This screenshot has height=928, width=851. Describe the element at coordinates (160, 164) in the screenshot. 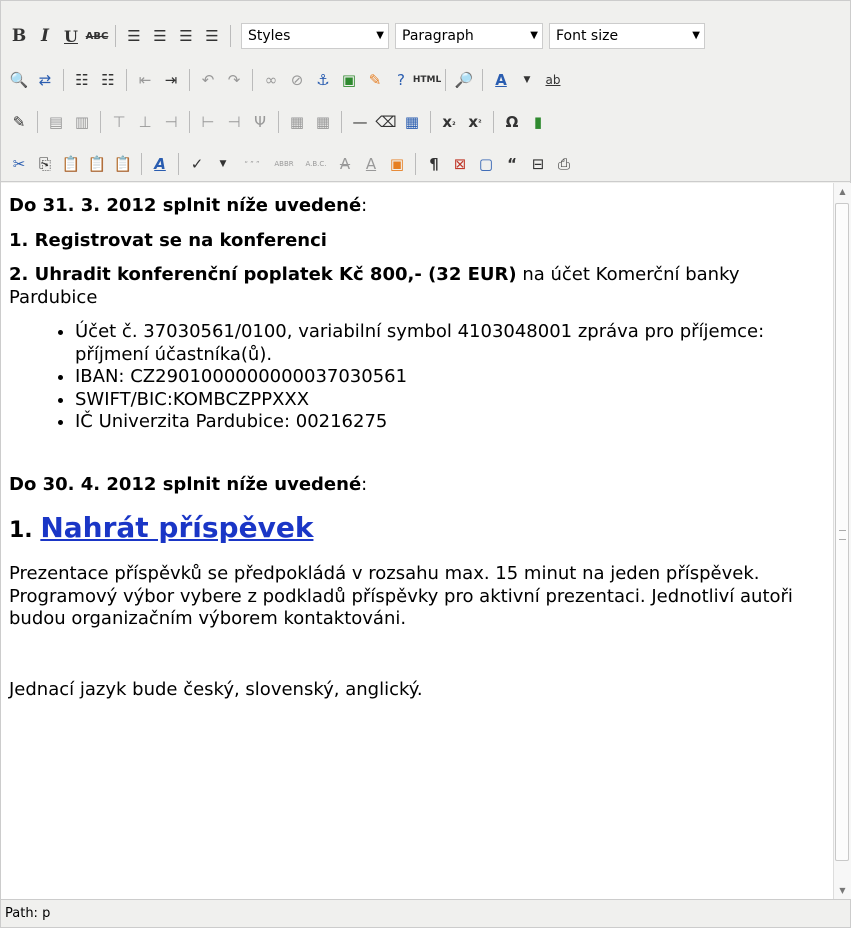

I see `font-icon: A` at that location.